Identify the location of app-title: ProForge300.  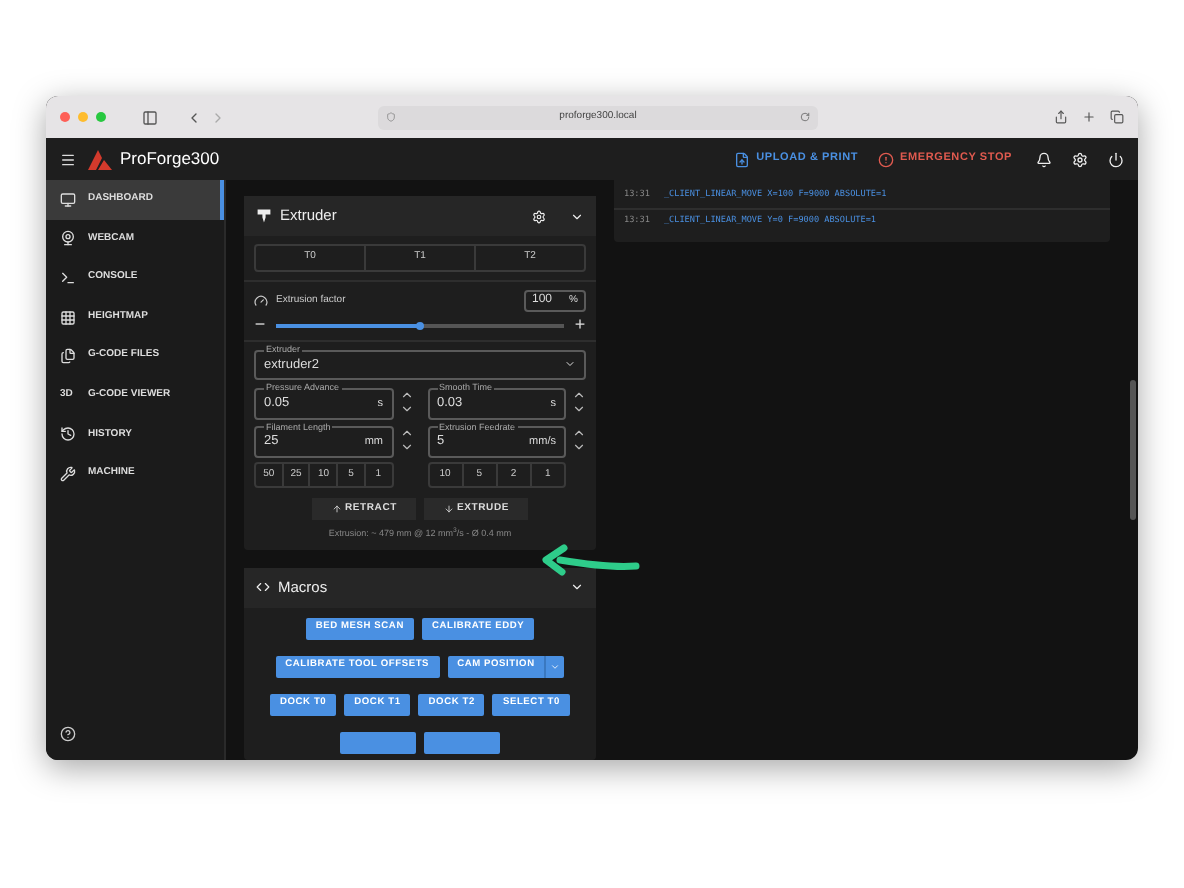
(170, 159).